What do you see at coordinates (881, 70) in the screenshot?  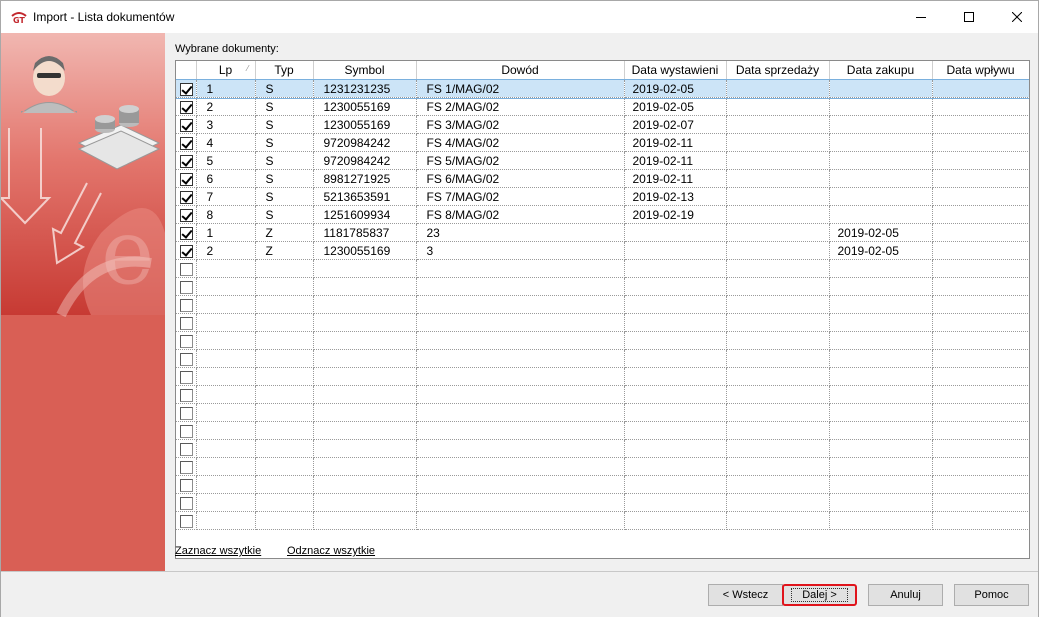 I see `column-header-data-zakupu: Data zakupu` at bounding box center [881, 70].